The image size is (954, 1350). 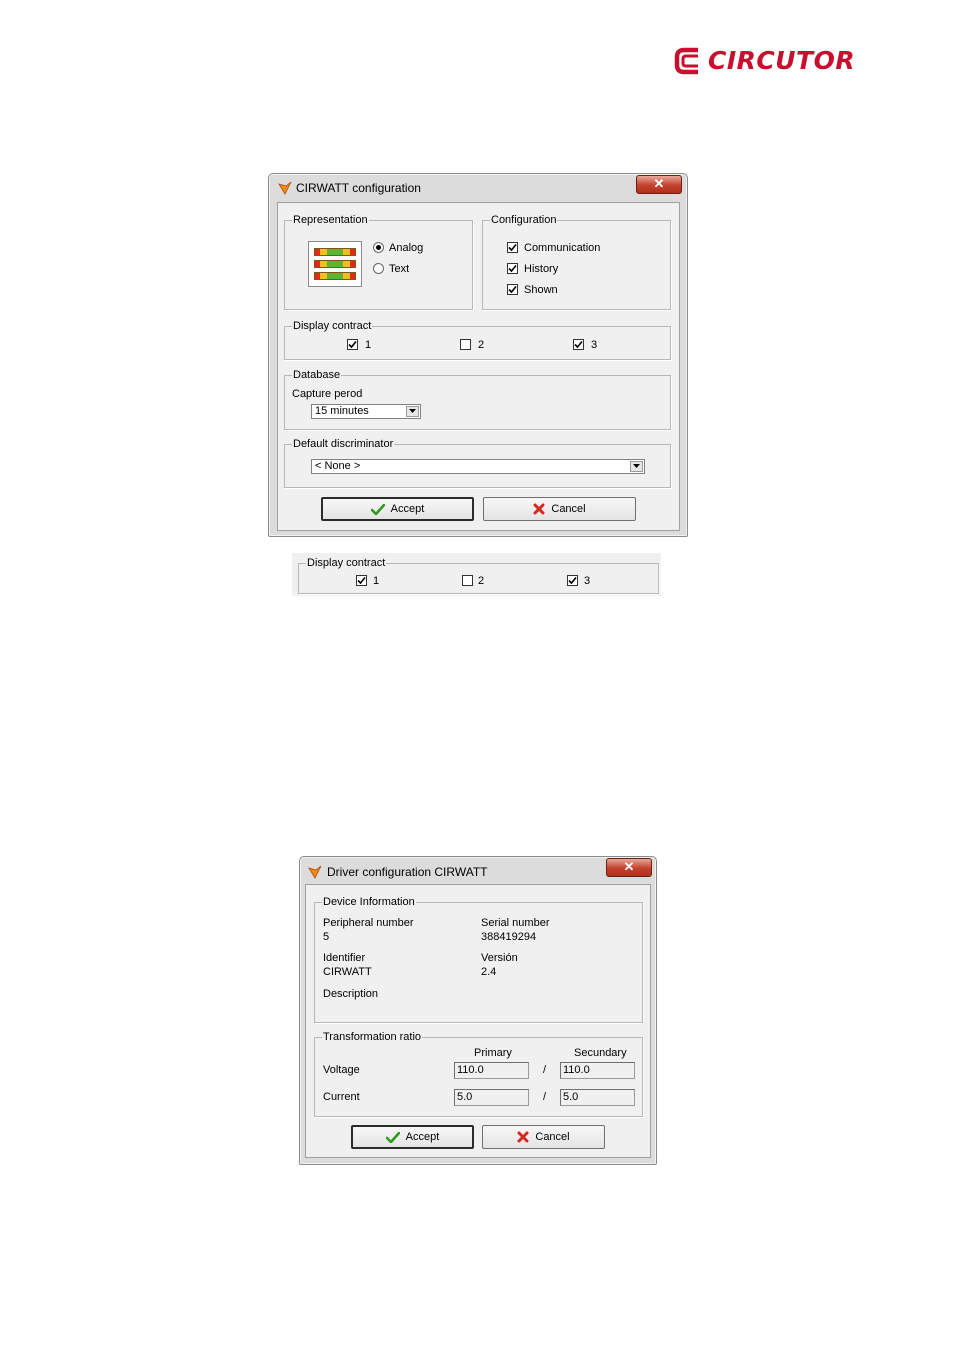 I want to click on identifier-label: Identifier, so click(x=344, y=958).